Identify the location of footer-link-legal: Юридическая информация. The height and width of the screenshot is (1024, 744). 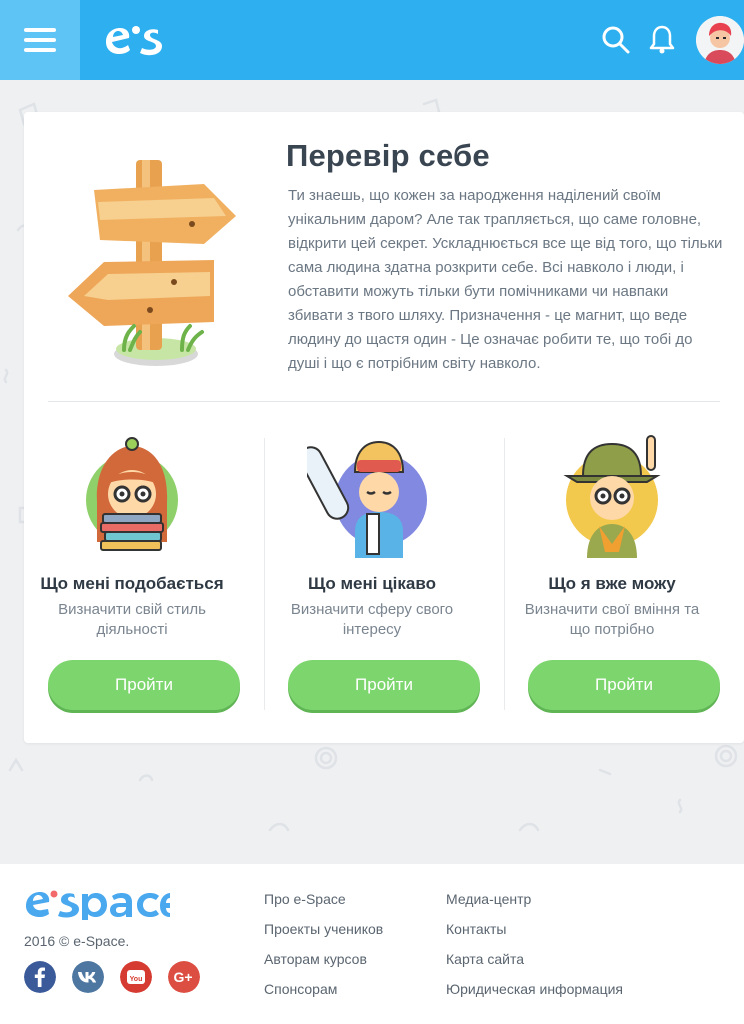
(534, 989).